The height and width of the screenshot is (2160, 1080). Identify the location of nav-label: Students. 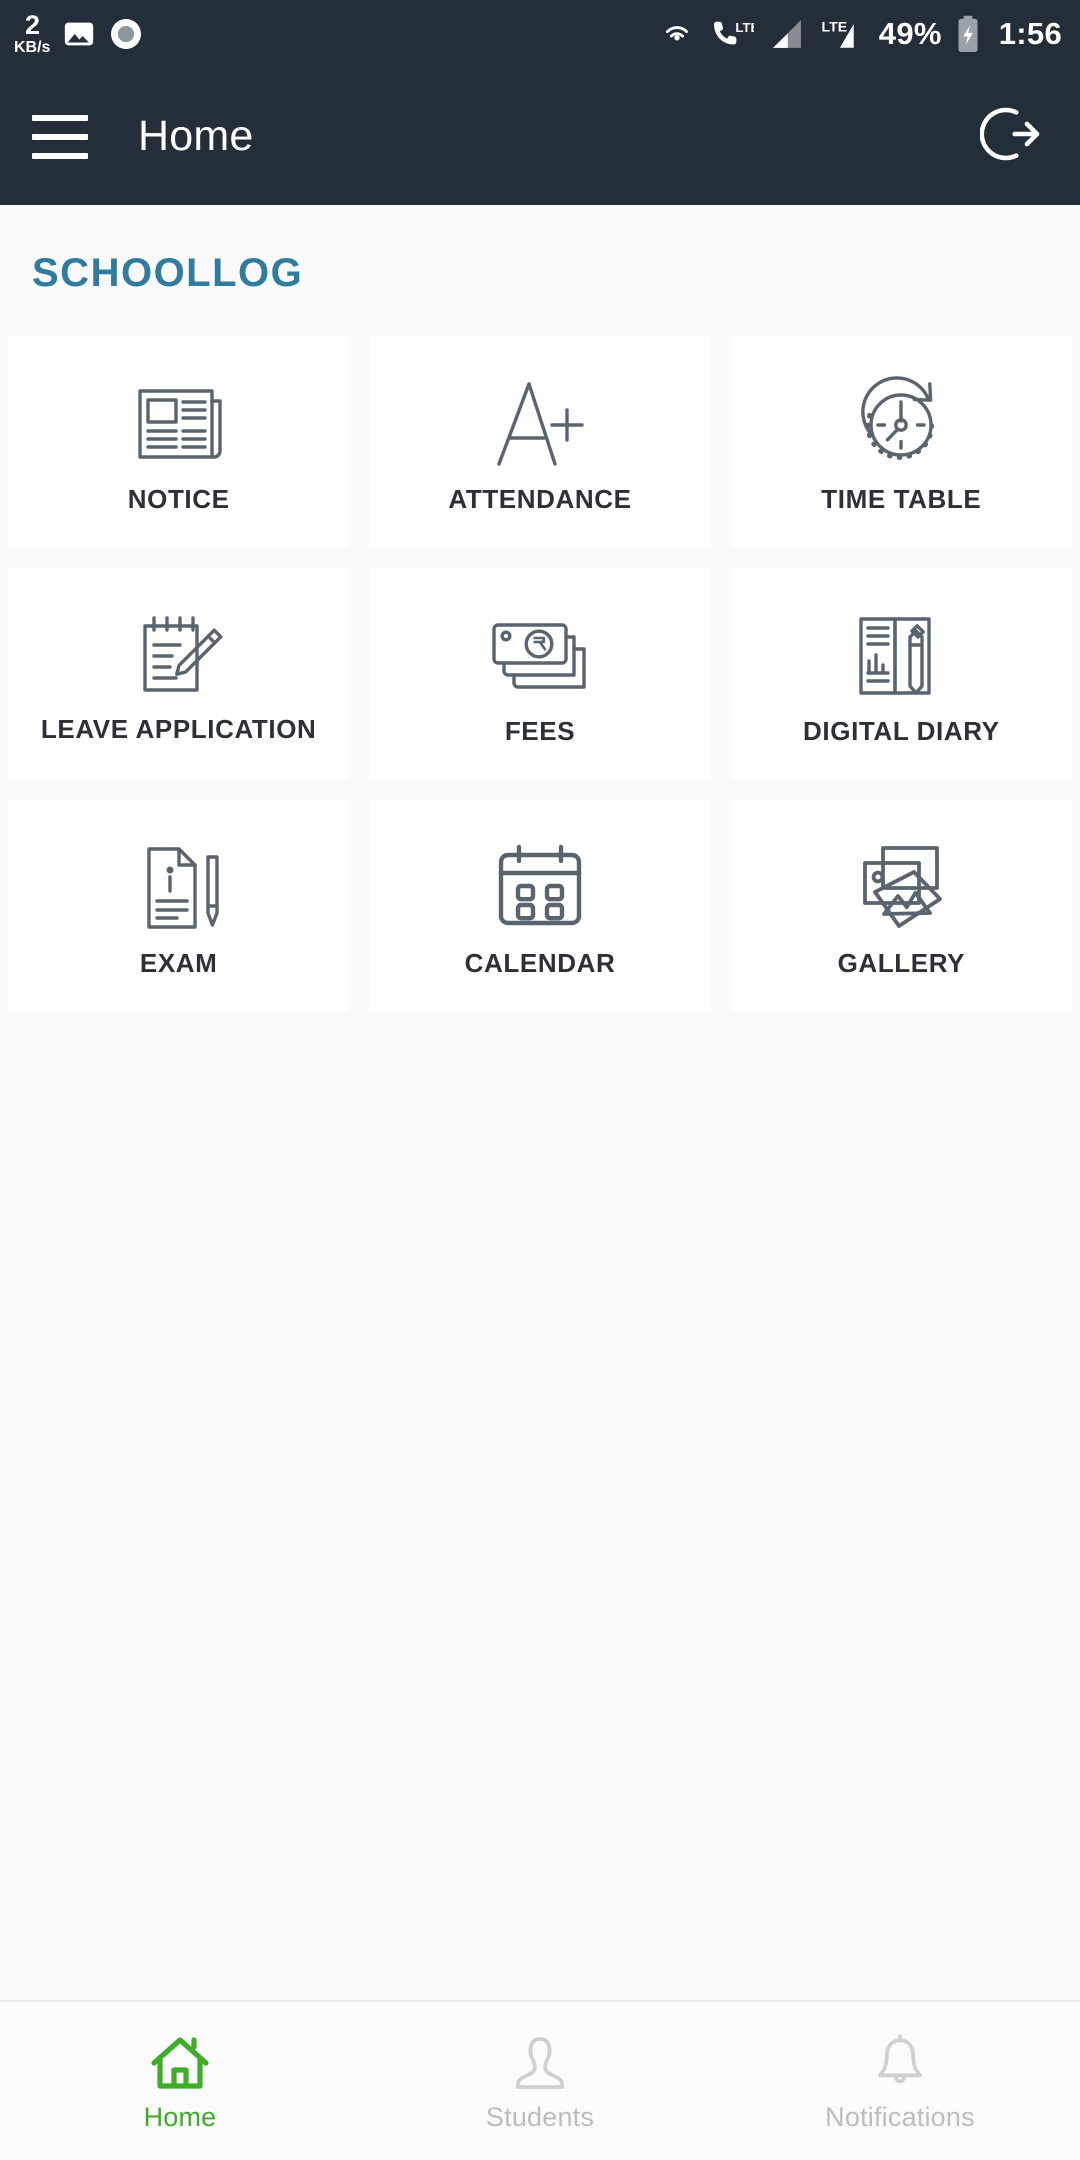
(540, 2116).